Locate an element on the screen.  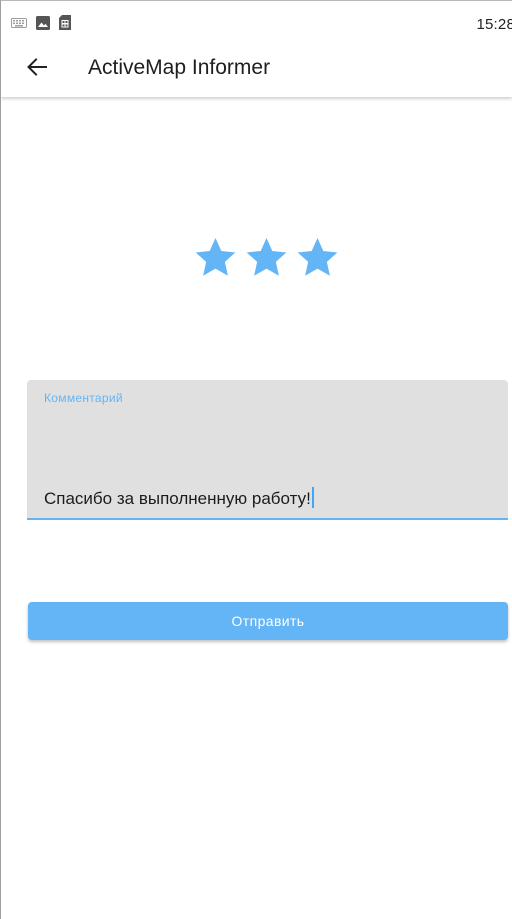
comment-input: Спасибо за выполненную работу! is located at coordinates (179, 498).